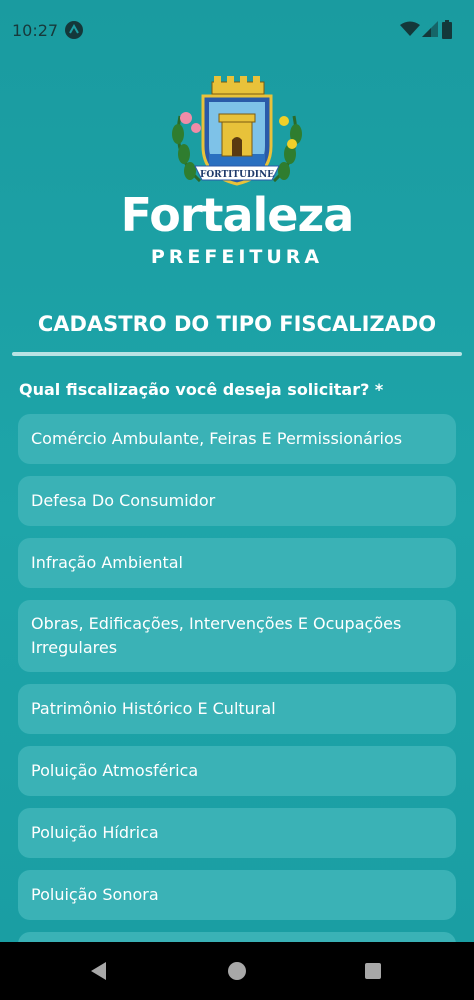  What do you see at coordinates (95, 894) in the screenshot?
I see `option-label: Poluição Sonora` at bounding box center [95, 894].